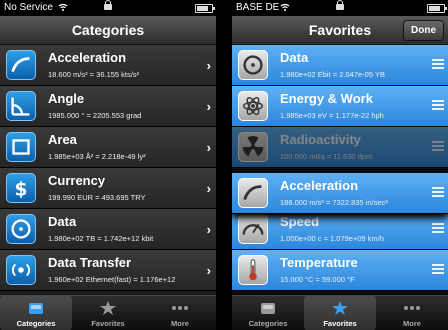 The width and height of the screenshot is (448, 330). I want to click on nav-bar: Categories, so click(108, 30).